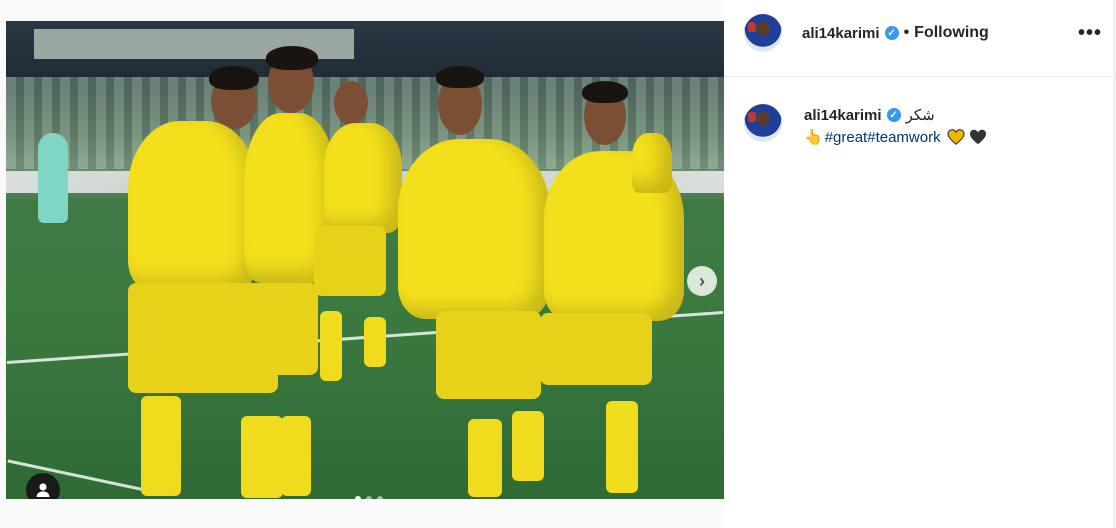  I want to click on chevron-right-icon: ›, so click(702, 280).